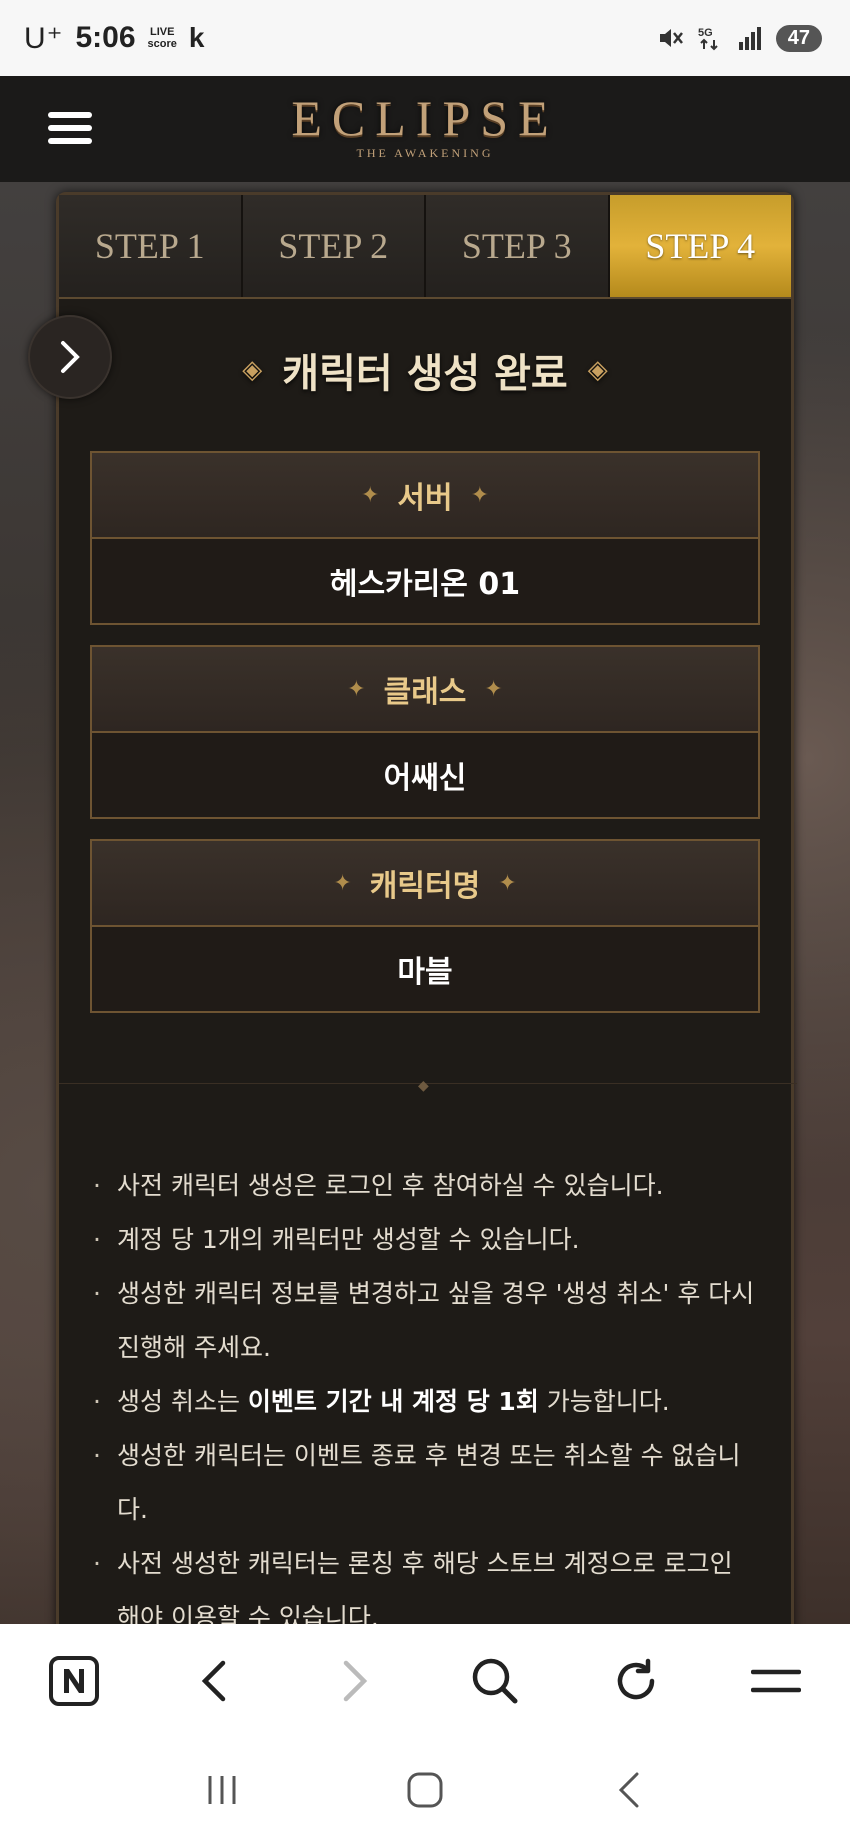 The height and width of the screenshot is (1842, 850). Describe the element at coordinates (700, 246) in the screenshot. I see `tab-step-4: STEP 4` at that location.